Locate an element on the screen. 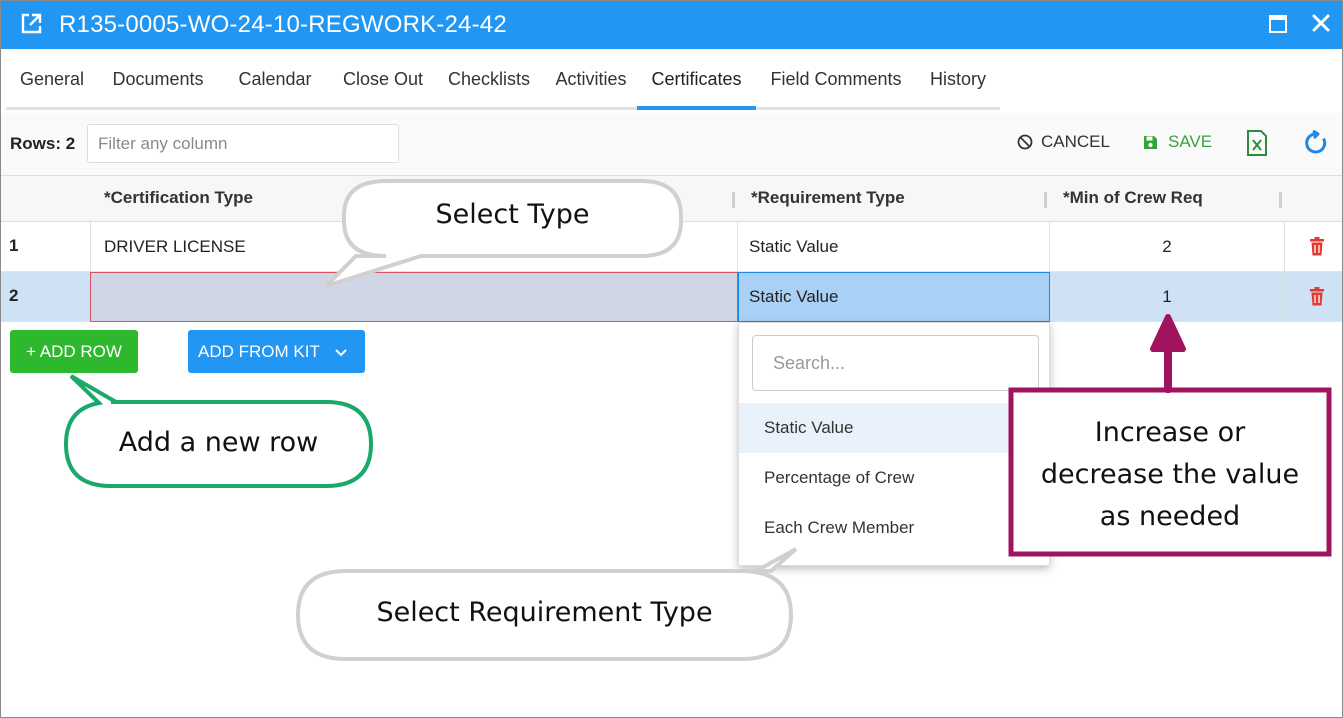  rows-label: Rows: is located at coordinates (35, 143).